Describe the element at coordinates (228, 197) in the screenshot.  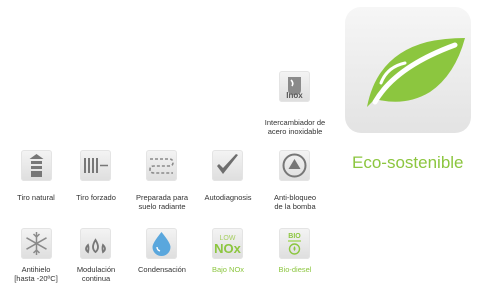
I see `autodiagnosis-label: Autodiagnosis` at that location.